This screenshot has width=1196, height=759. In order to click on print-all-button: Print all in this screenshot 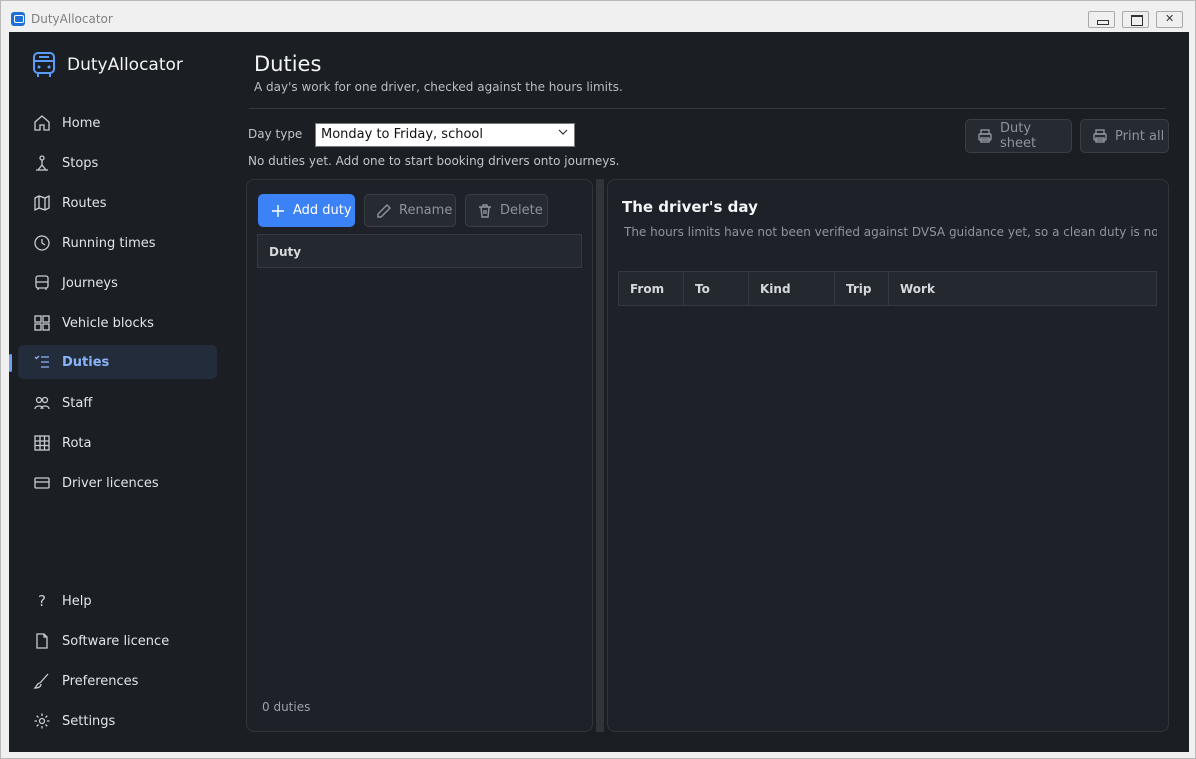, I will do `click(1124, 136)`.